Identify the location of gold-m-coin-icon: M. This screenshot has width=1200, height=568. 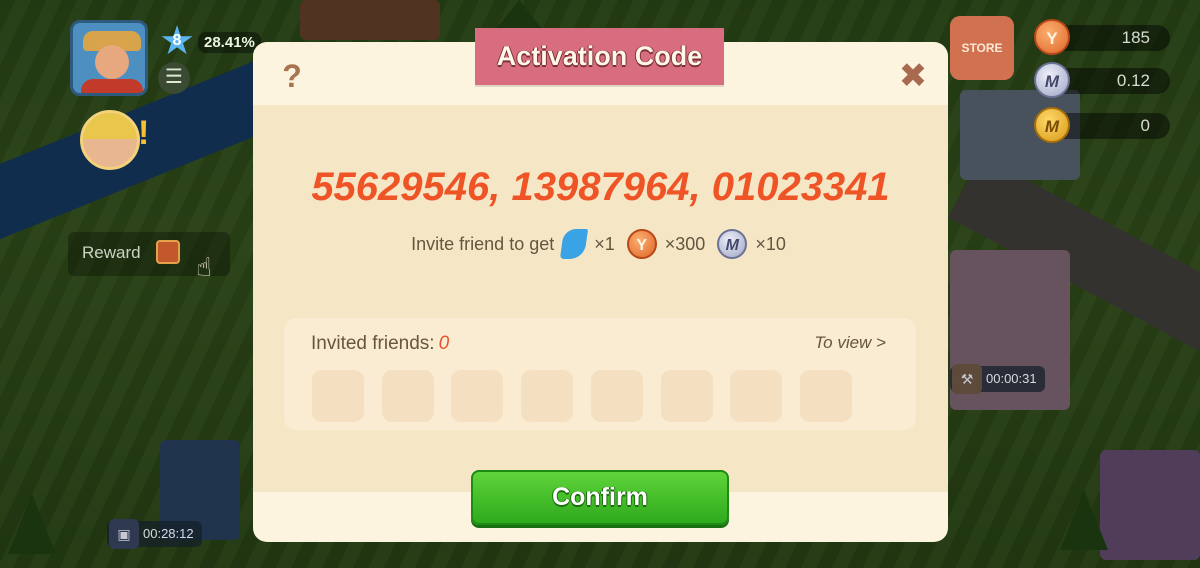
(1052, 125).